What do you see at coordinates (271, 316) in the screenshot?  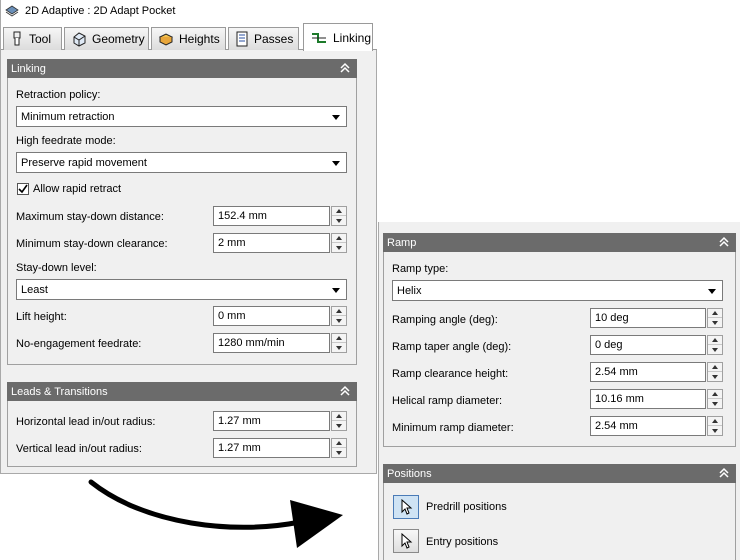 I see `lift-height-input: 0 mm` at bounding box center [271, 316].